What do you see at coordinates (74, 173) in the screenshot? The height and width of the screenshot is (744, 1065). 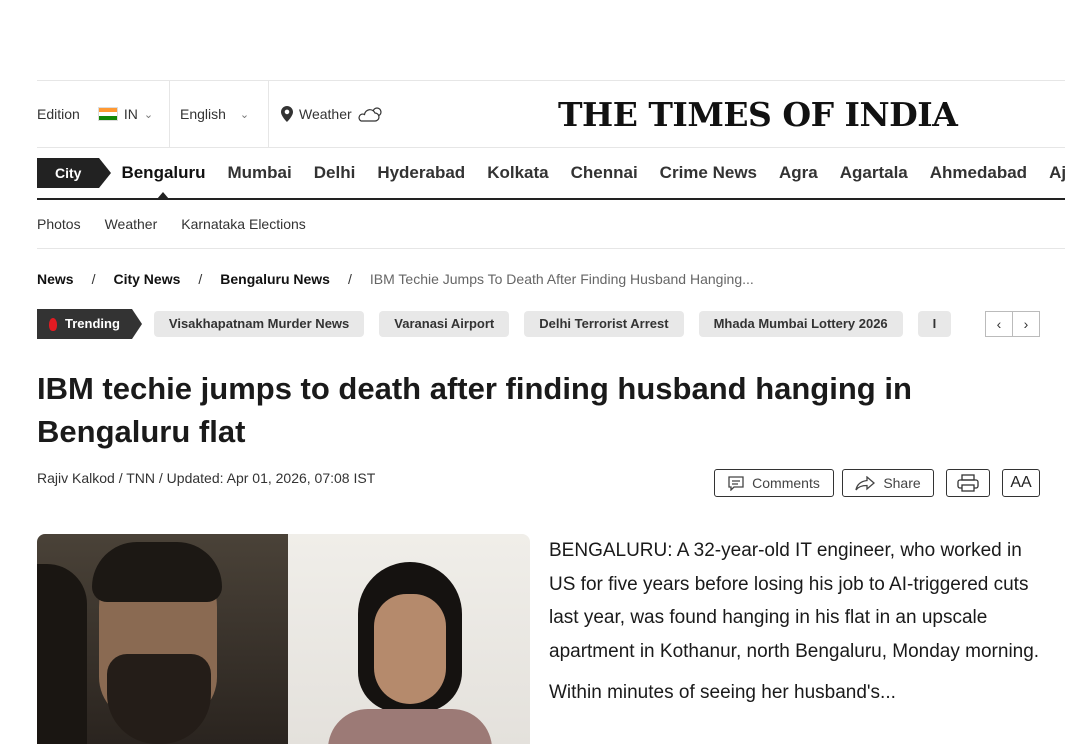 I see `city-label: City` at bounding box center [74, 173].